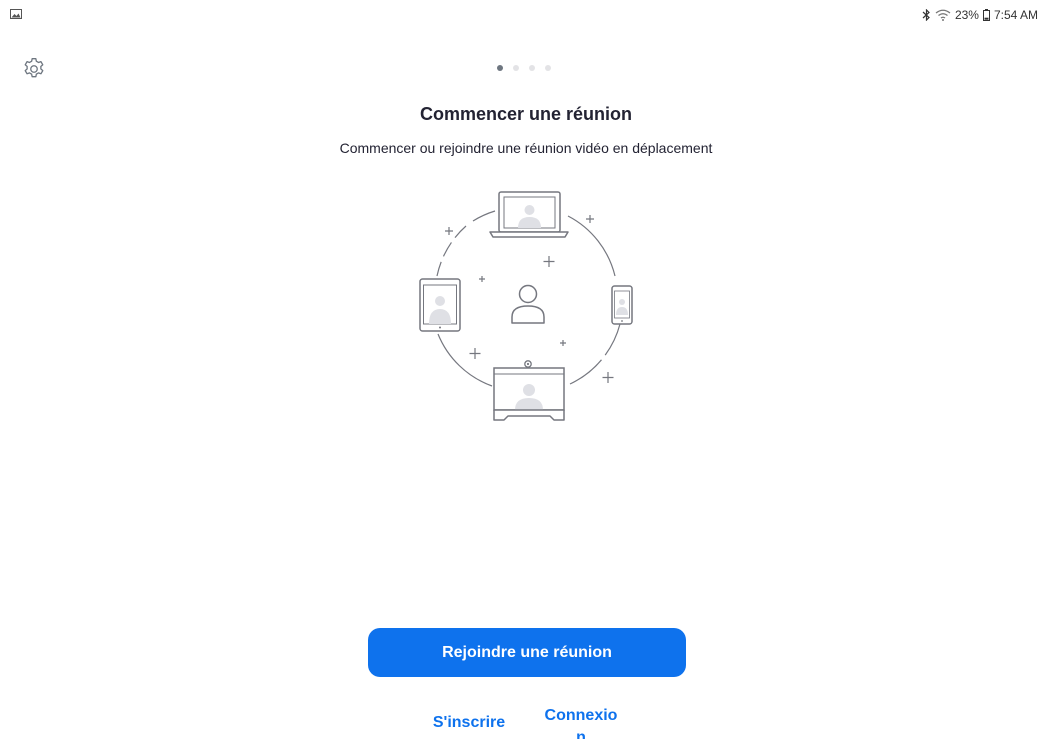 This screenshot has height=739, width=1046. I want to click on bluetooth-icon, so click(926, 15).